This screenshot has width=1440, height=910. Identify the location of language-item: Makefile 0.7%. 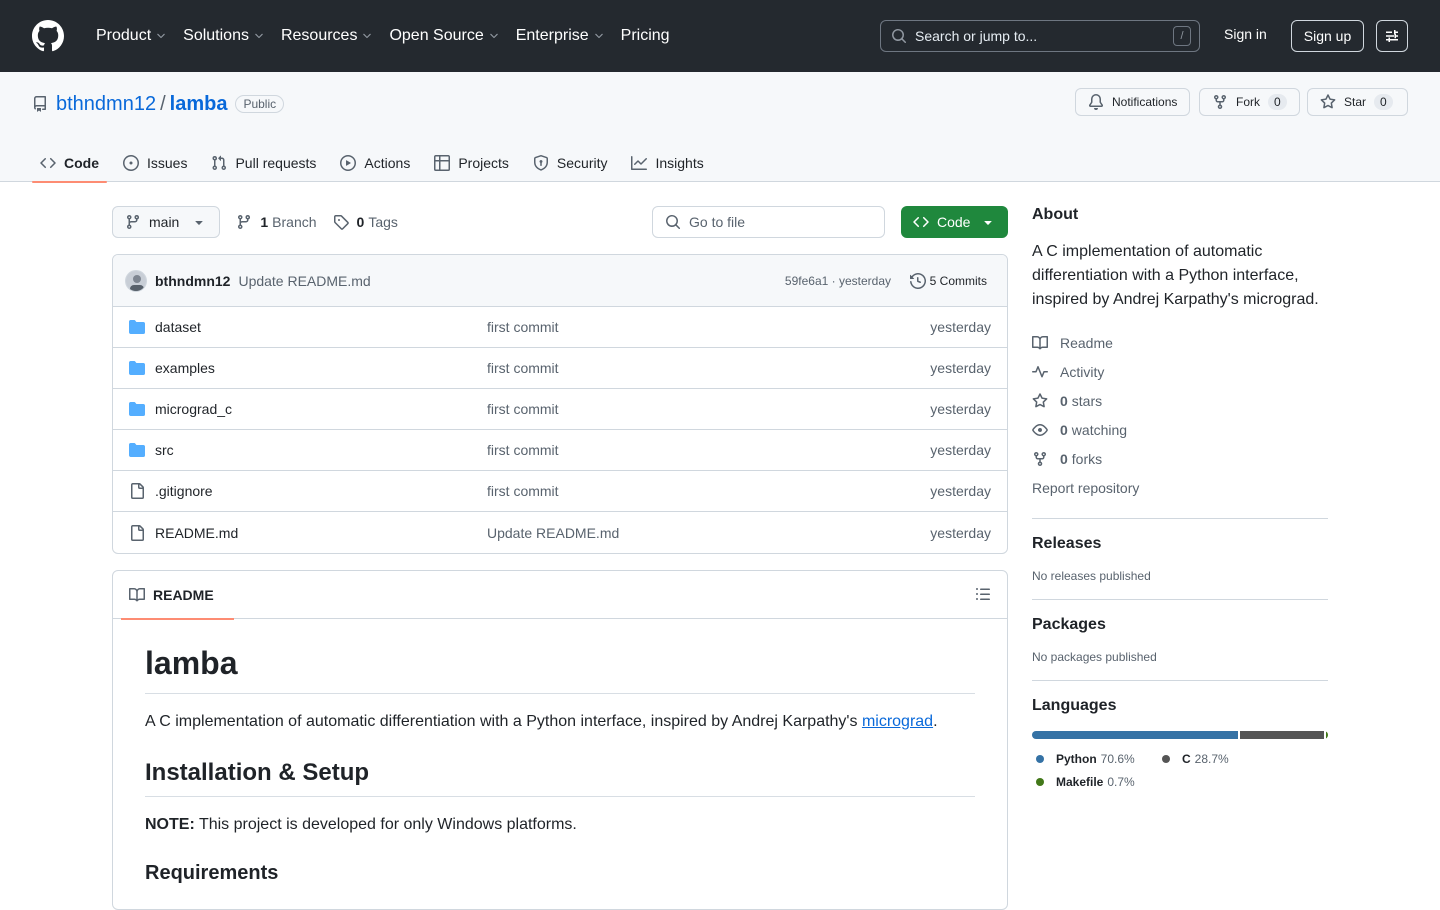
(1087, 781).